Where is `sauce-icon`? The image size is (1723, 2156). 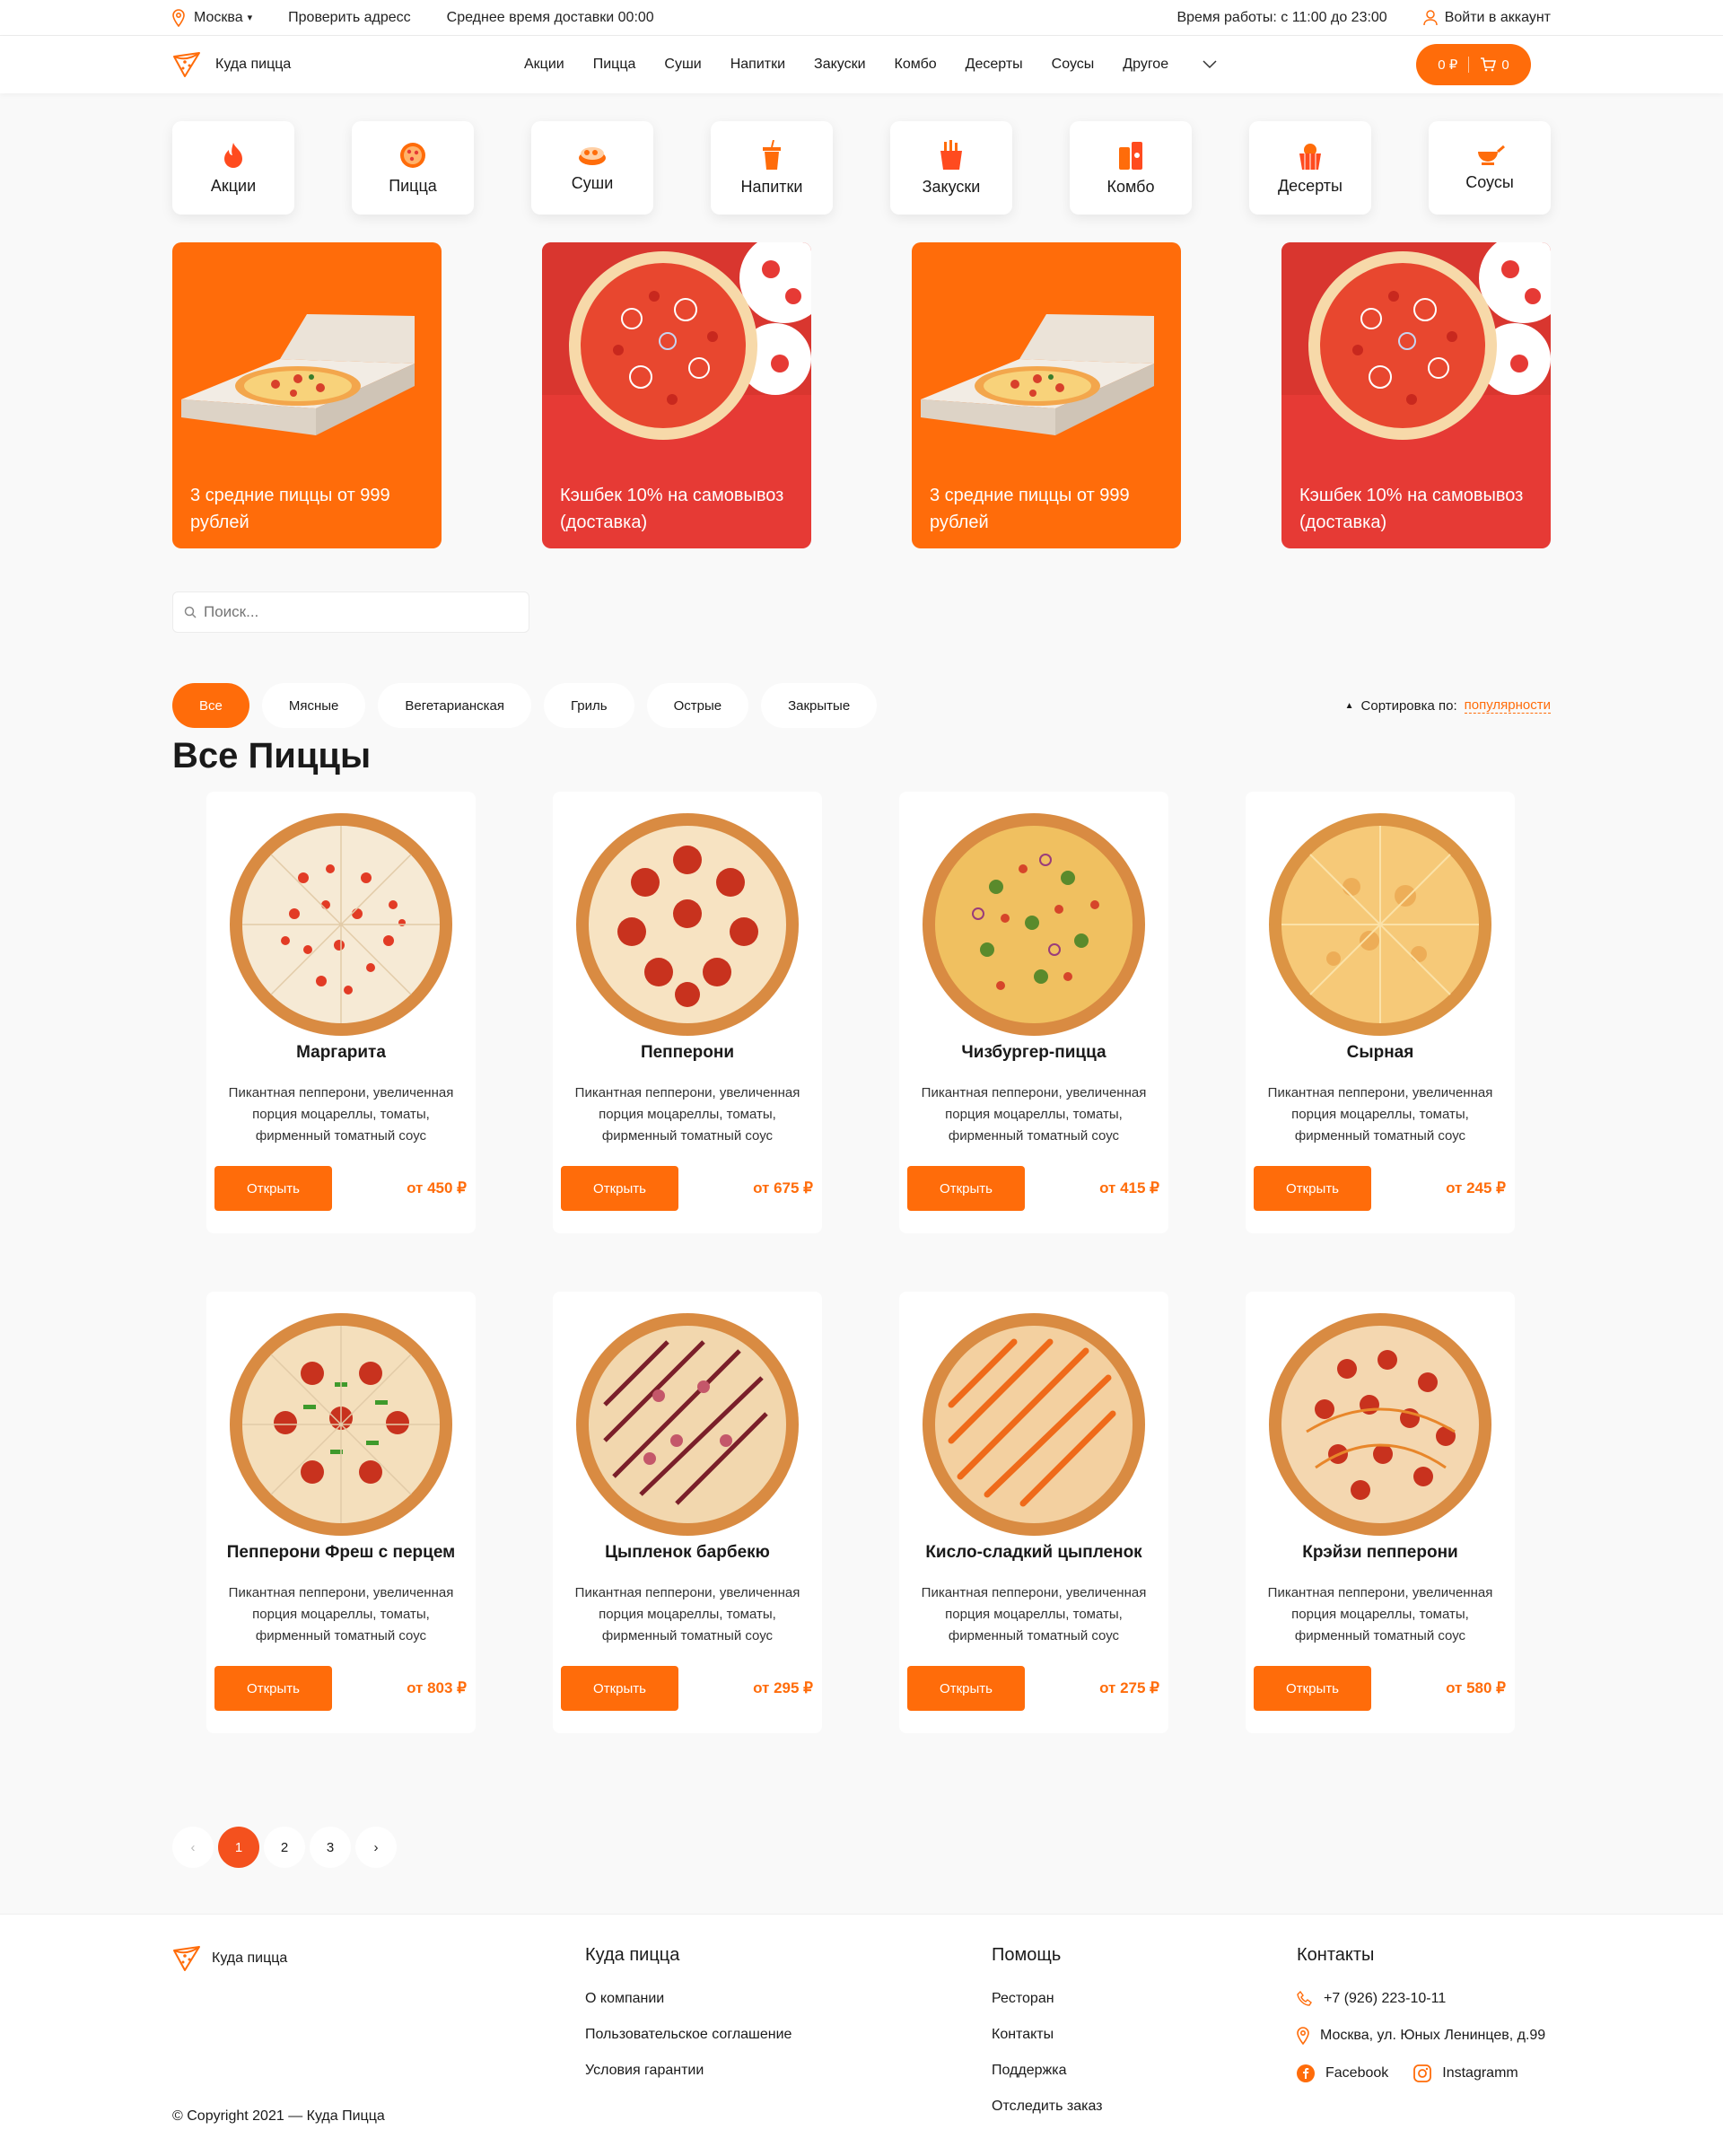 sauce-icon is located at coordinates (1491, 155).